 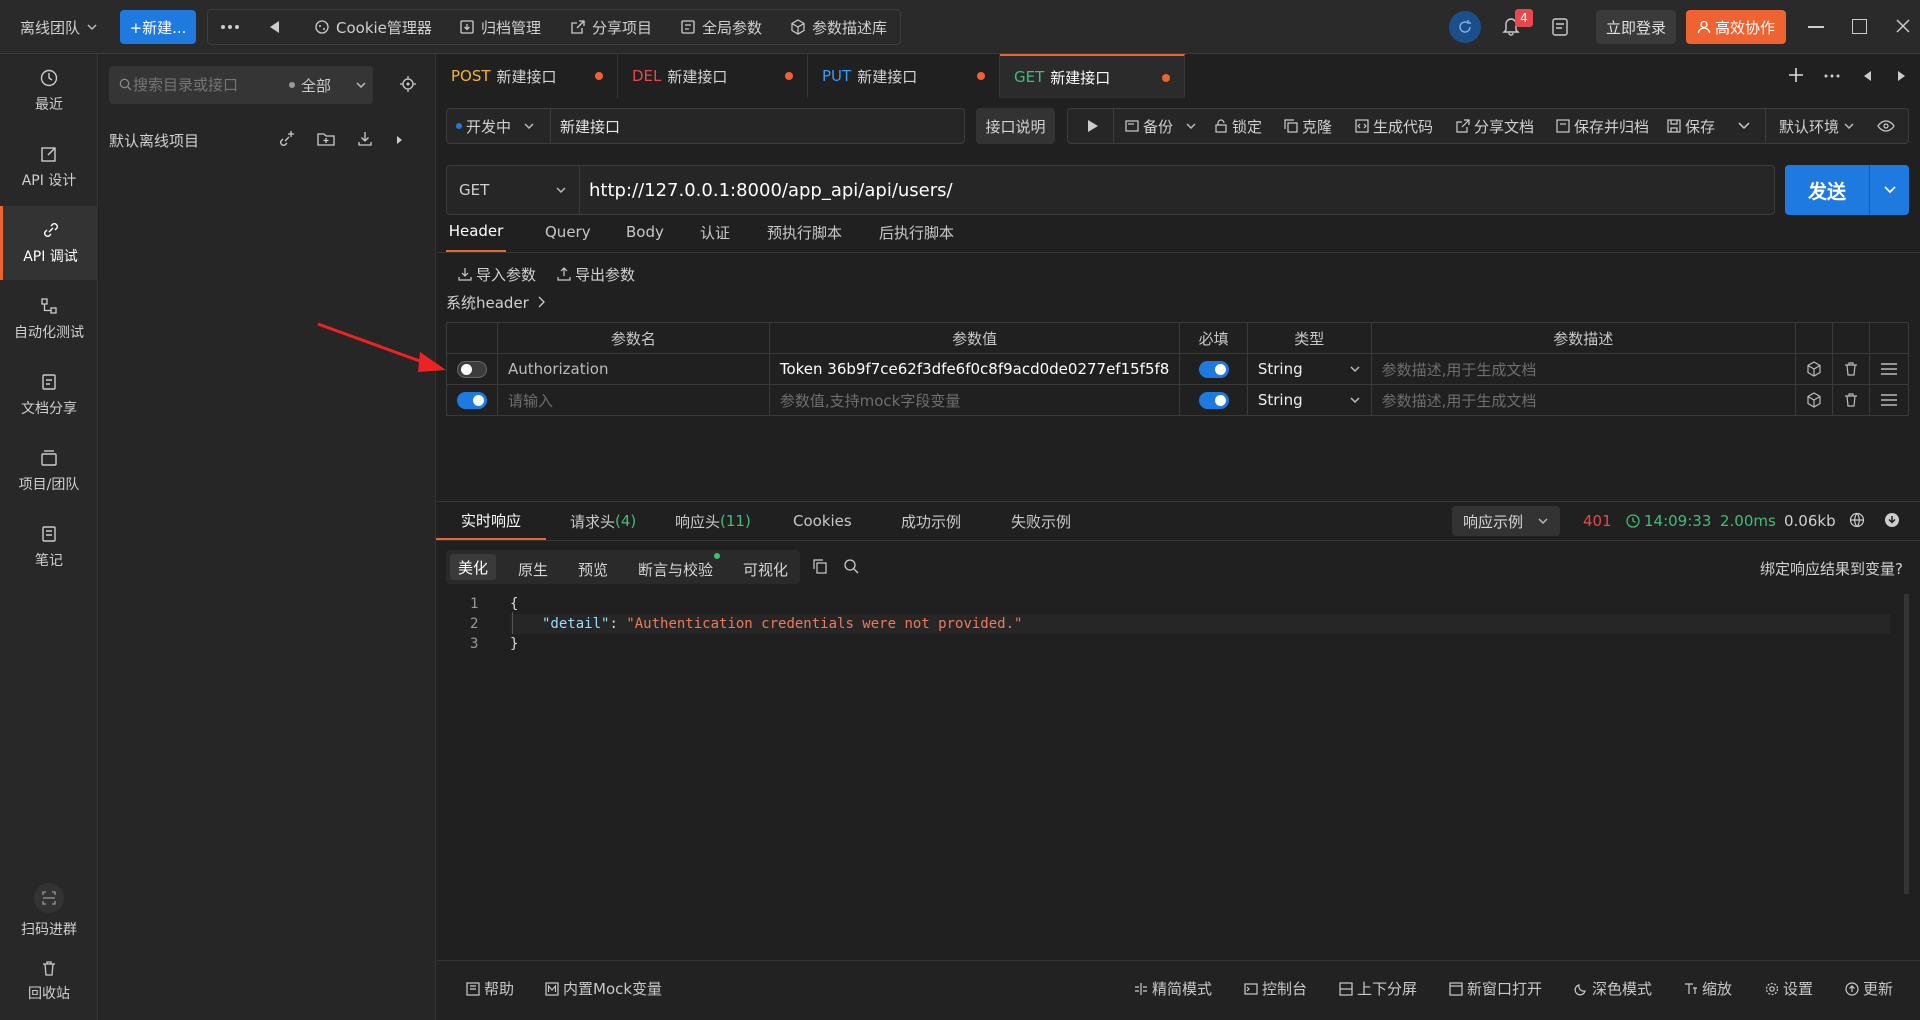 What do you see at coordinates (49, 981) in the screenshot?
I see `nav-recycle-bin: 回收站` at bounding box center [49, 981].